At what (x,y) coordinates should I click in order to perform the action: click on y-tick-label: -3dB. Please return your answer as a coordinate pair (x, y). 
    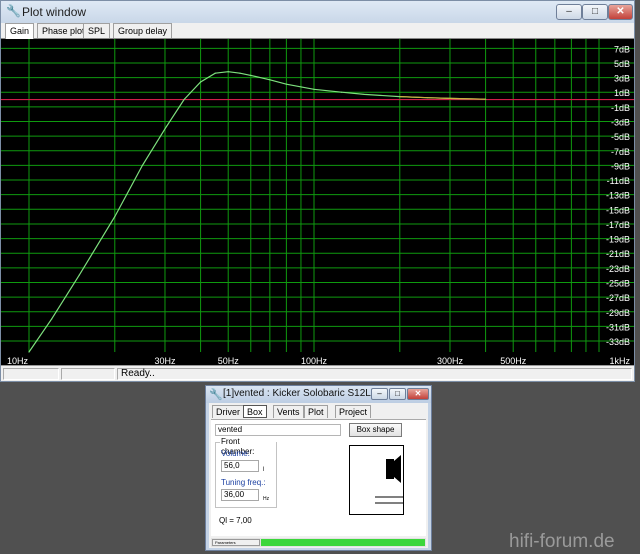
    Looking at the image, I should click on (620, 122).